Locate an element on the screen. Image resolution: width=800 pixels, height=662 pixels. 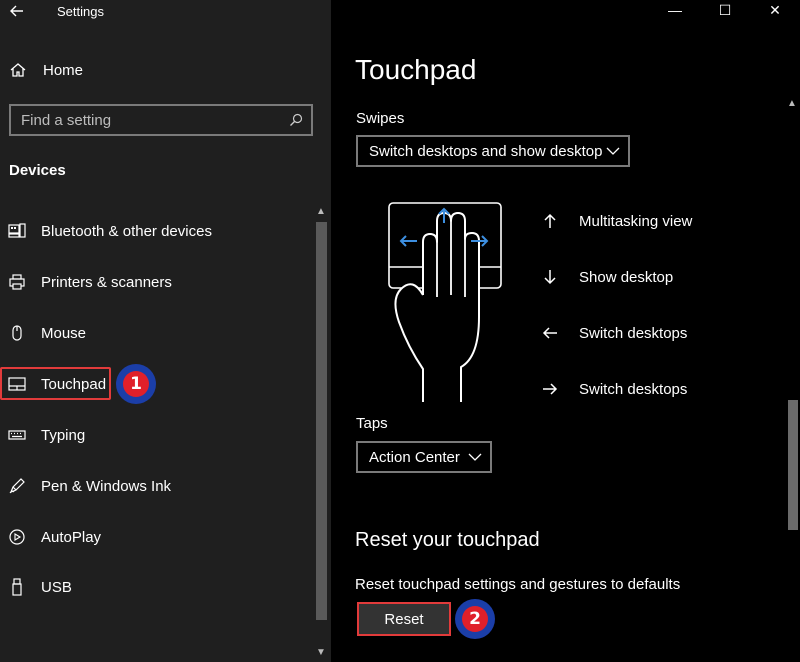
sidebar-item-label: AutoPlay is located at coordinates (71, 537).